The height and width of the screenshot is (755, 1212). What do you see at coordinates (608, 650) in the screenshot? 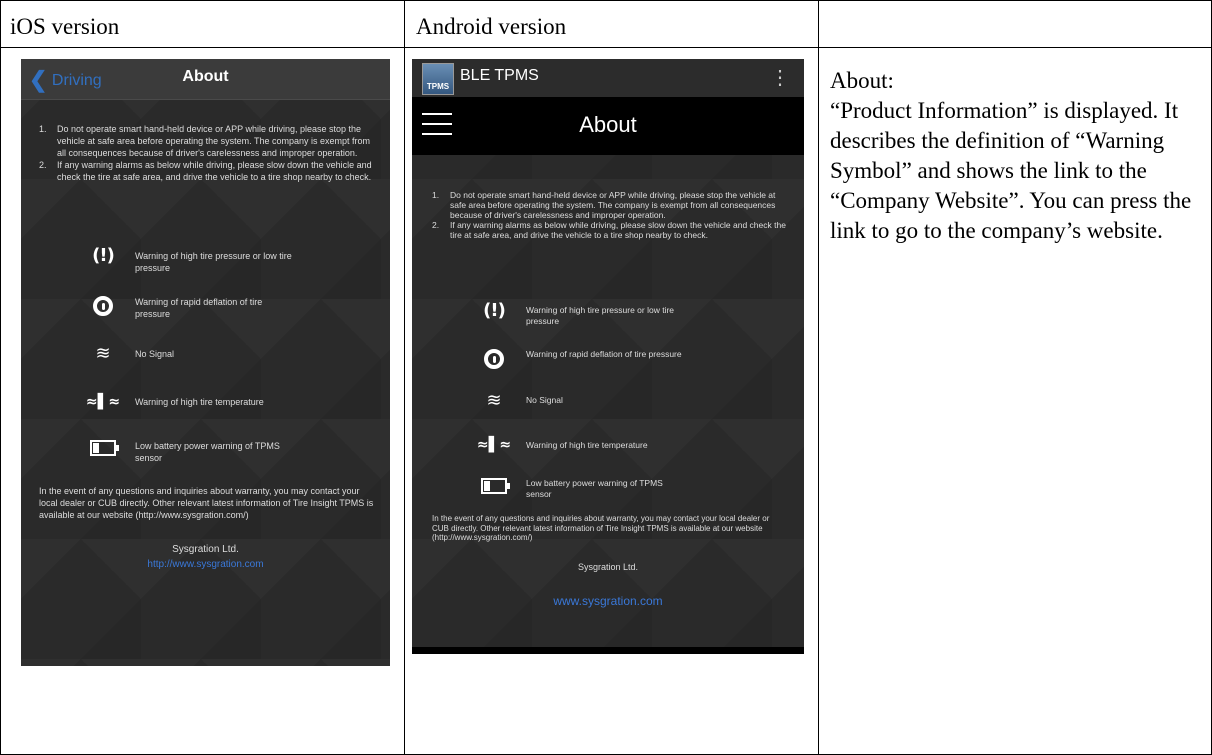
I see `bottom-bar` at bounding box center [608, 650].